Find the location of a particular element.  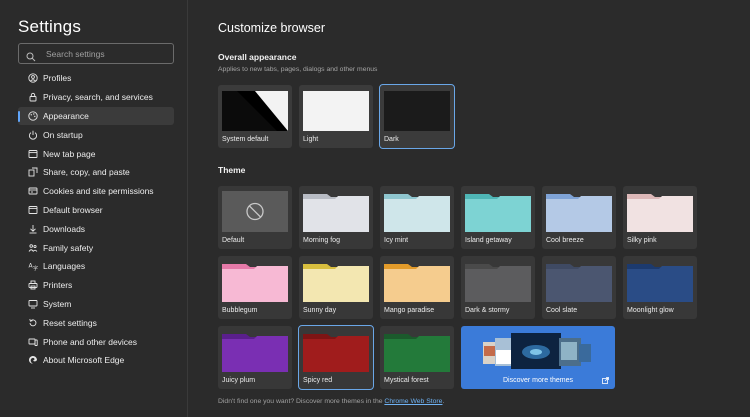

sidebar-item-label: On startup is located at coordinates (63, 134).